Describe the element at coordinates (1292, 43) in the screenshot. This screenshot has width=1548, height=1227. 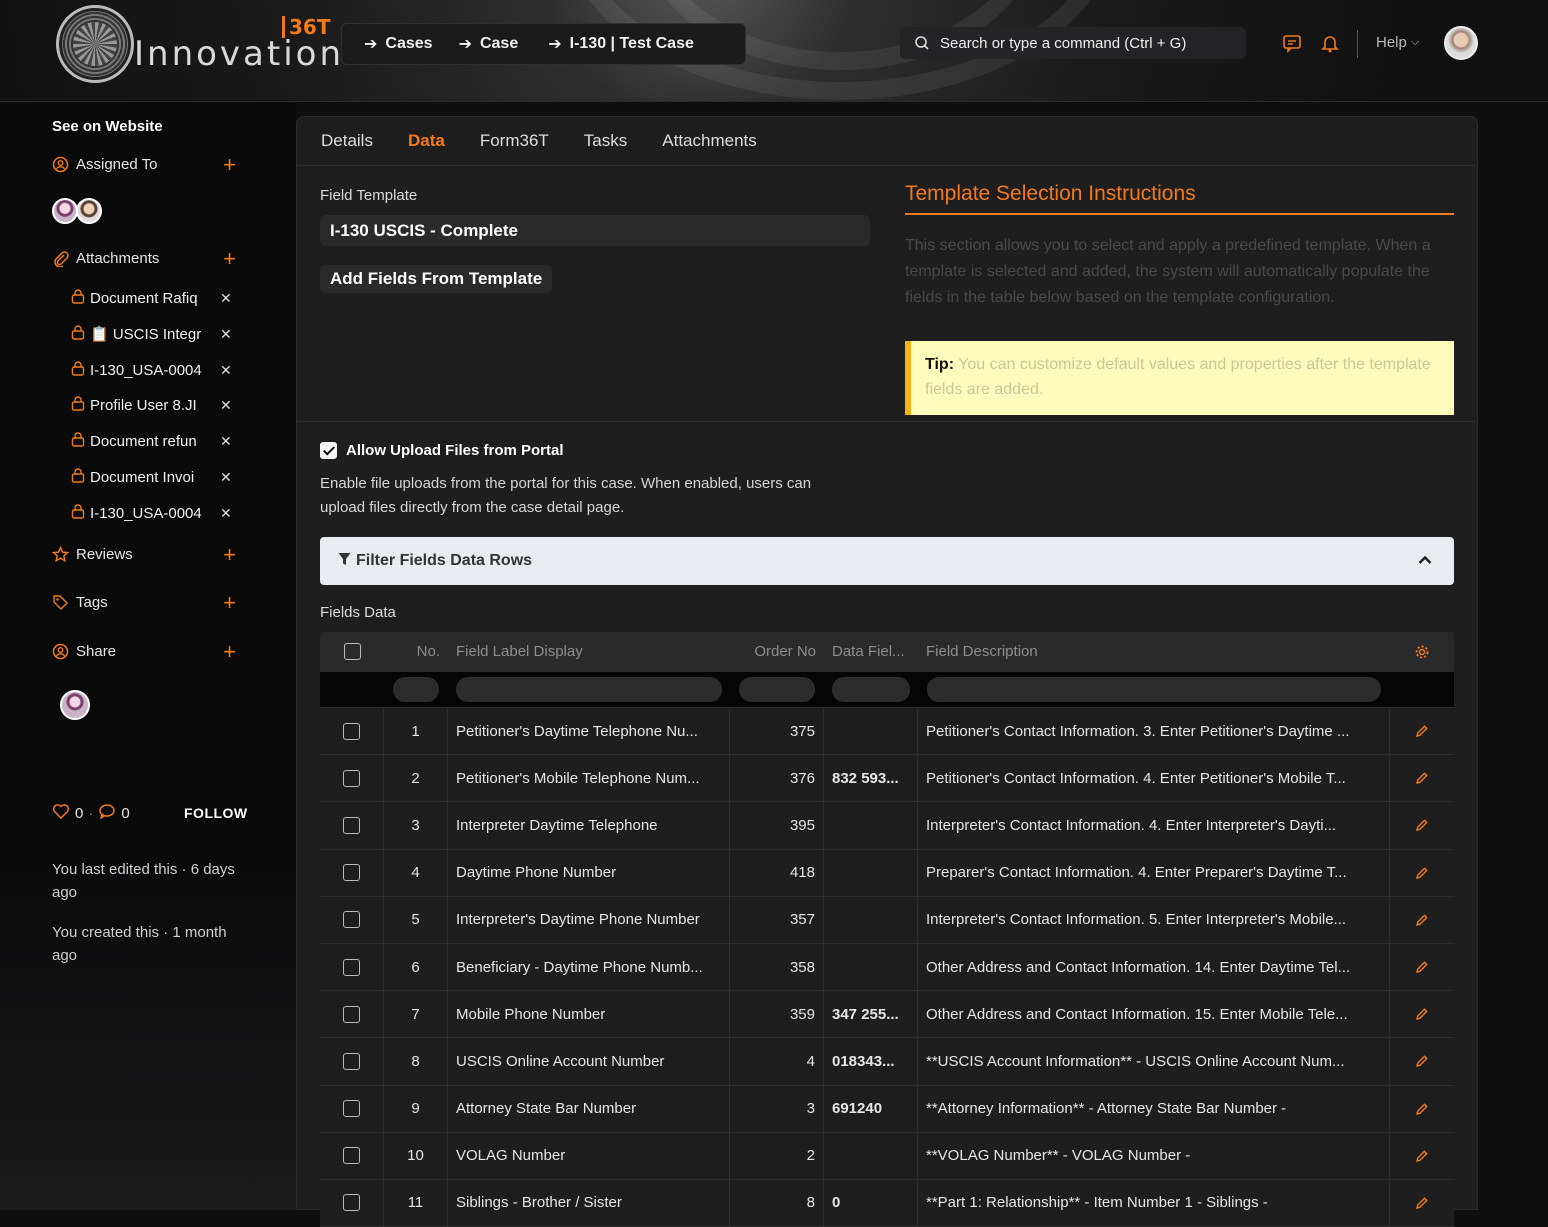
I see `chat-icon` at that location.